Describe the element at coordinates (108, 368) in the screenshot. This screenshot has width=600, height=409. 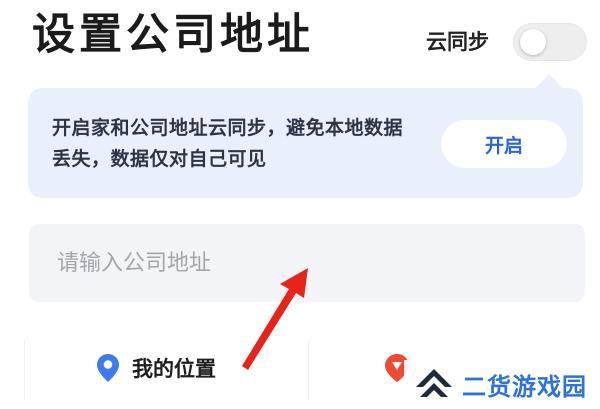
I see `location-pin-icon` at that location.